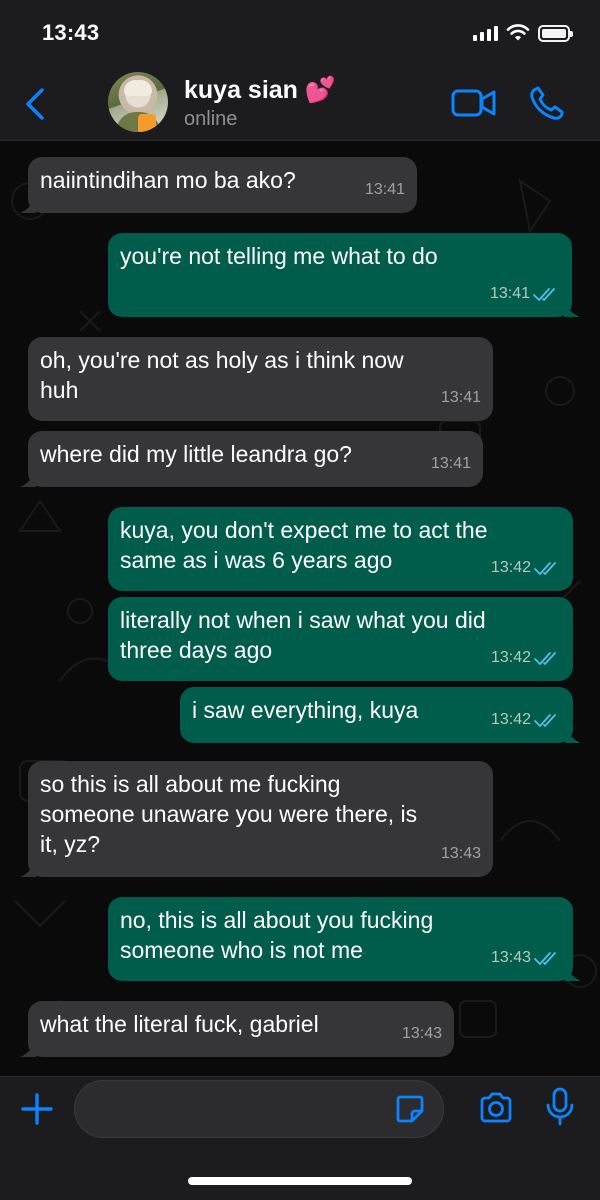  I want to click on incoming-message-bubble: what the literal fuck, gabriel 13:43, so click(237, 1029).